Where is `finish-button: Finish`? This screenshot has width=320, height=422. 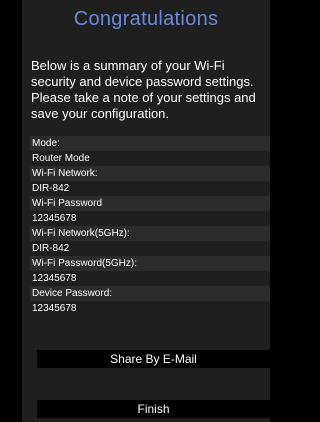
finish-button: Finish is located at coordinates (153, 409).